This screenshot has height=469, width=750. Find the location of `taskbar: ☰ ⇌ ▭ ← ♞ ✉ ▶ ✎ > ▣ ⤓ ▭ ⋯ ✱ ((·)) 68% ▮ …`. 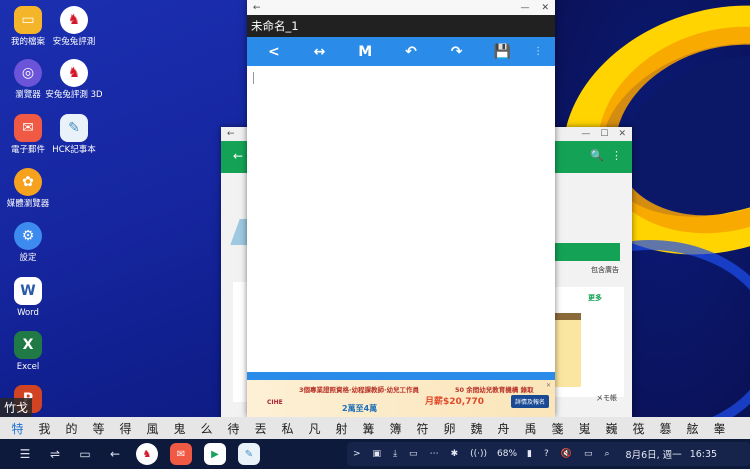

taskbar: ☰ ⇌ ▭ ← ♞ ✉ ▶ ✎ > ▣ ⤓ ▭ ⋯ ✱ ((·)) 68% ▮ … is located at coordinates (375, 454).